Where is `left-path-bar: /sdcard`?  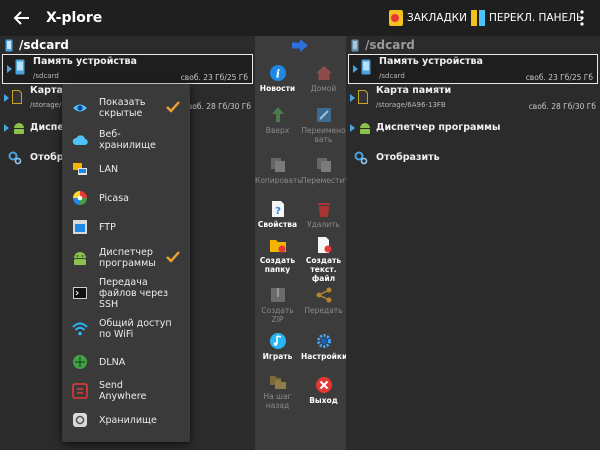 left-path-bar: /sdcard is located at coordinates (127, 45).